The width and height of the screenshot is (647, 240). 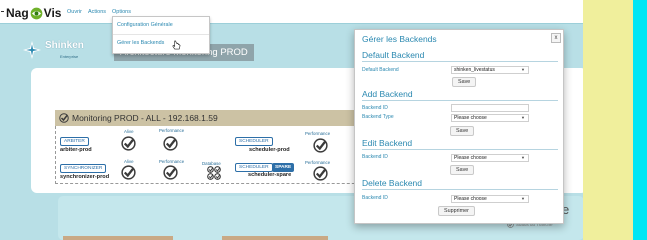 I want to click on service-type-scheduler-spare: SCHEDULER, so click(x=254, y=167).